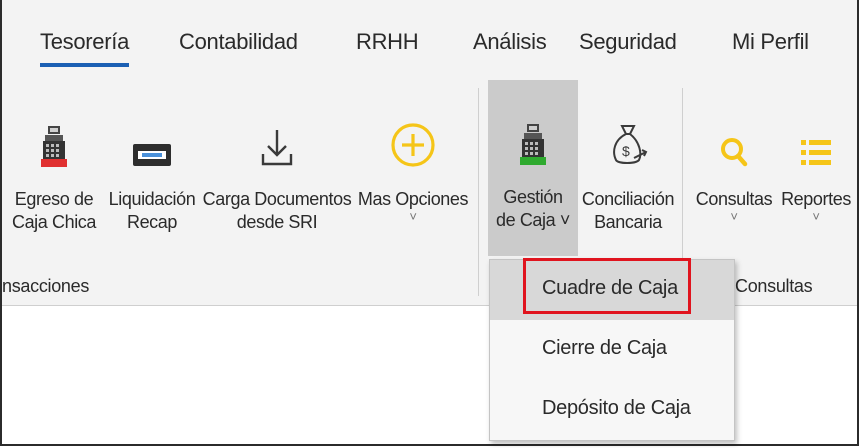 The image size is (859, 448). I want to click on reportes-button: Reportes ˅, so click(816, 166).